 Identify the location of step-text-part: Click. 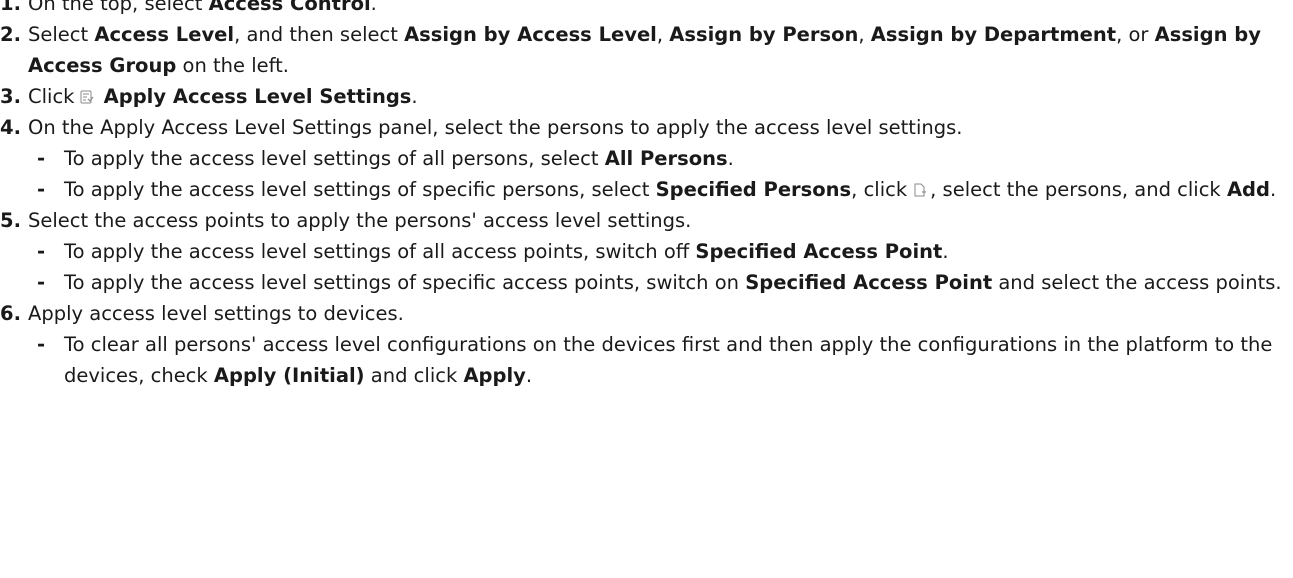
(51, 96).